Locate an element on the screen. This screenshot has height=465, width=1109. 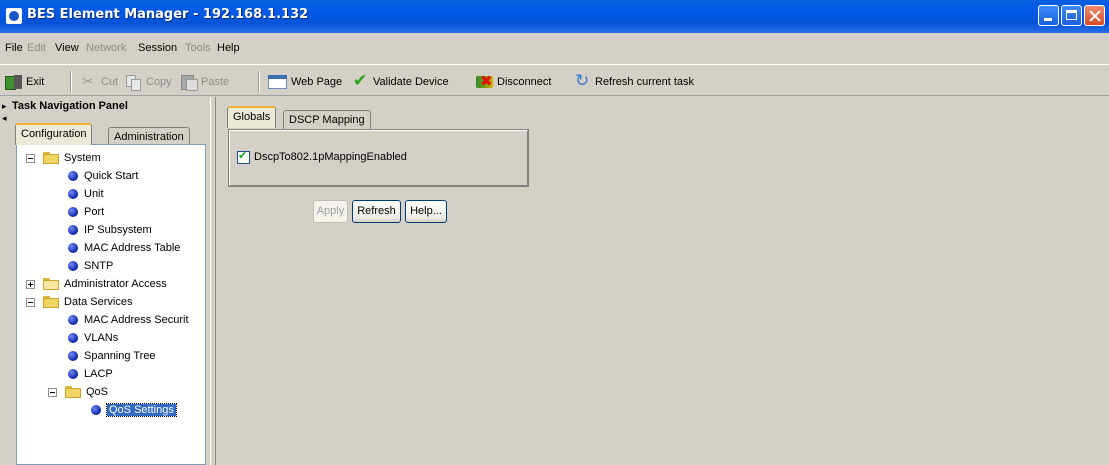
tree-label: Administrator Access is located at coordinates (115, 284).